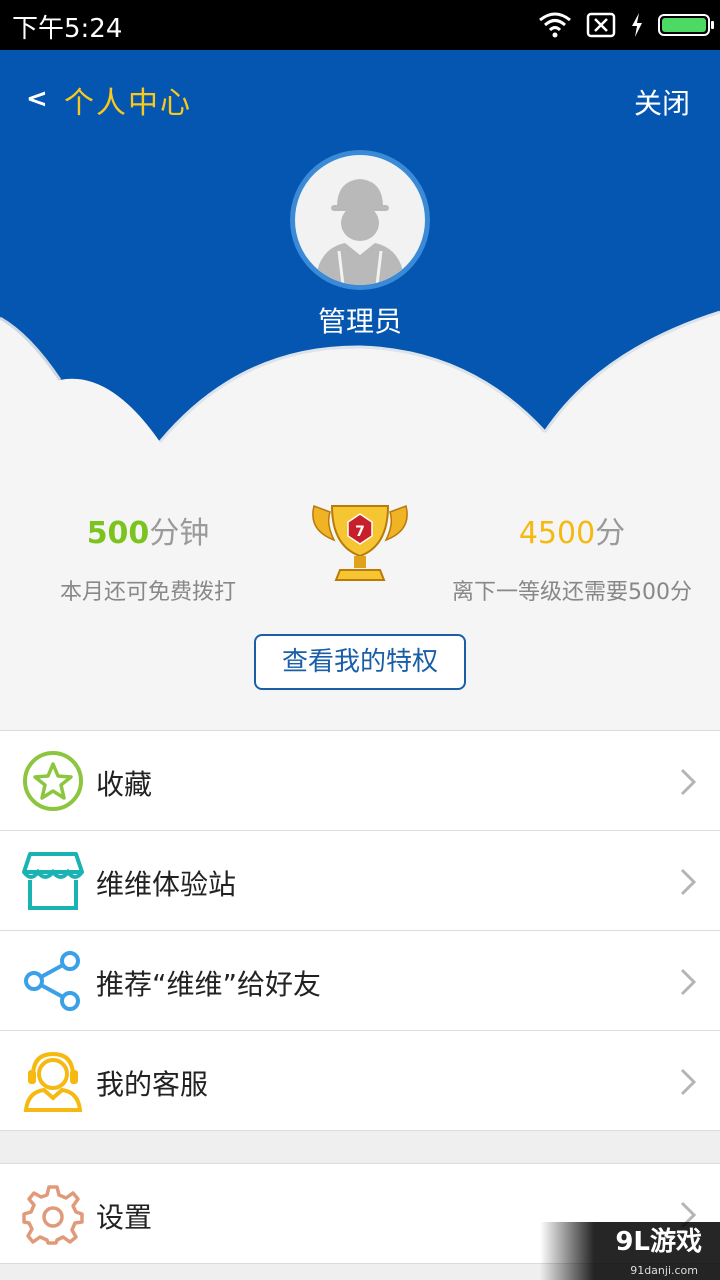 The height and width of the screenshot is (1280, 720). I want to click on points-unit: 分, so click(610, 533).